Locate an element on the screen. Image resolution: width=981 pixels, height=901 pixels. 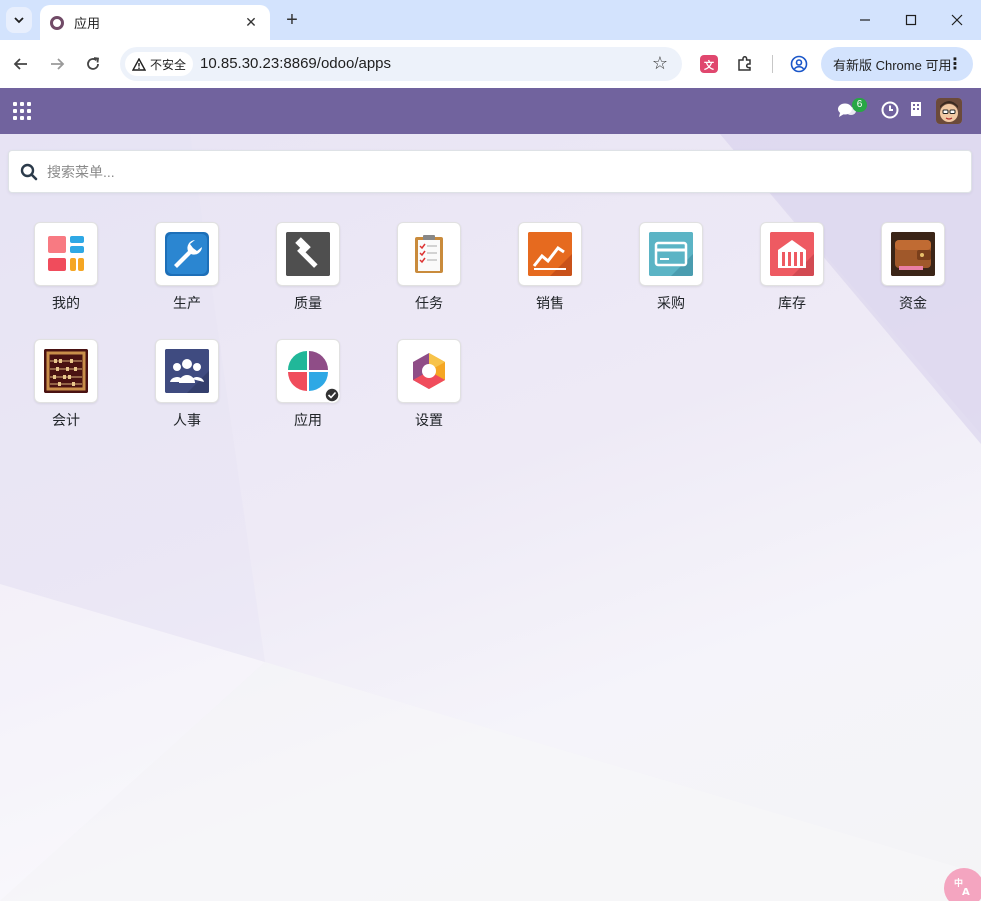
forward-button is located at coordinates (57, 64).